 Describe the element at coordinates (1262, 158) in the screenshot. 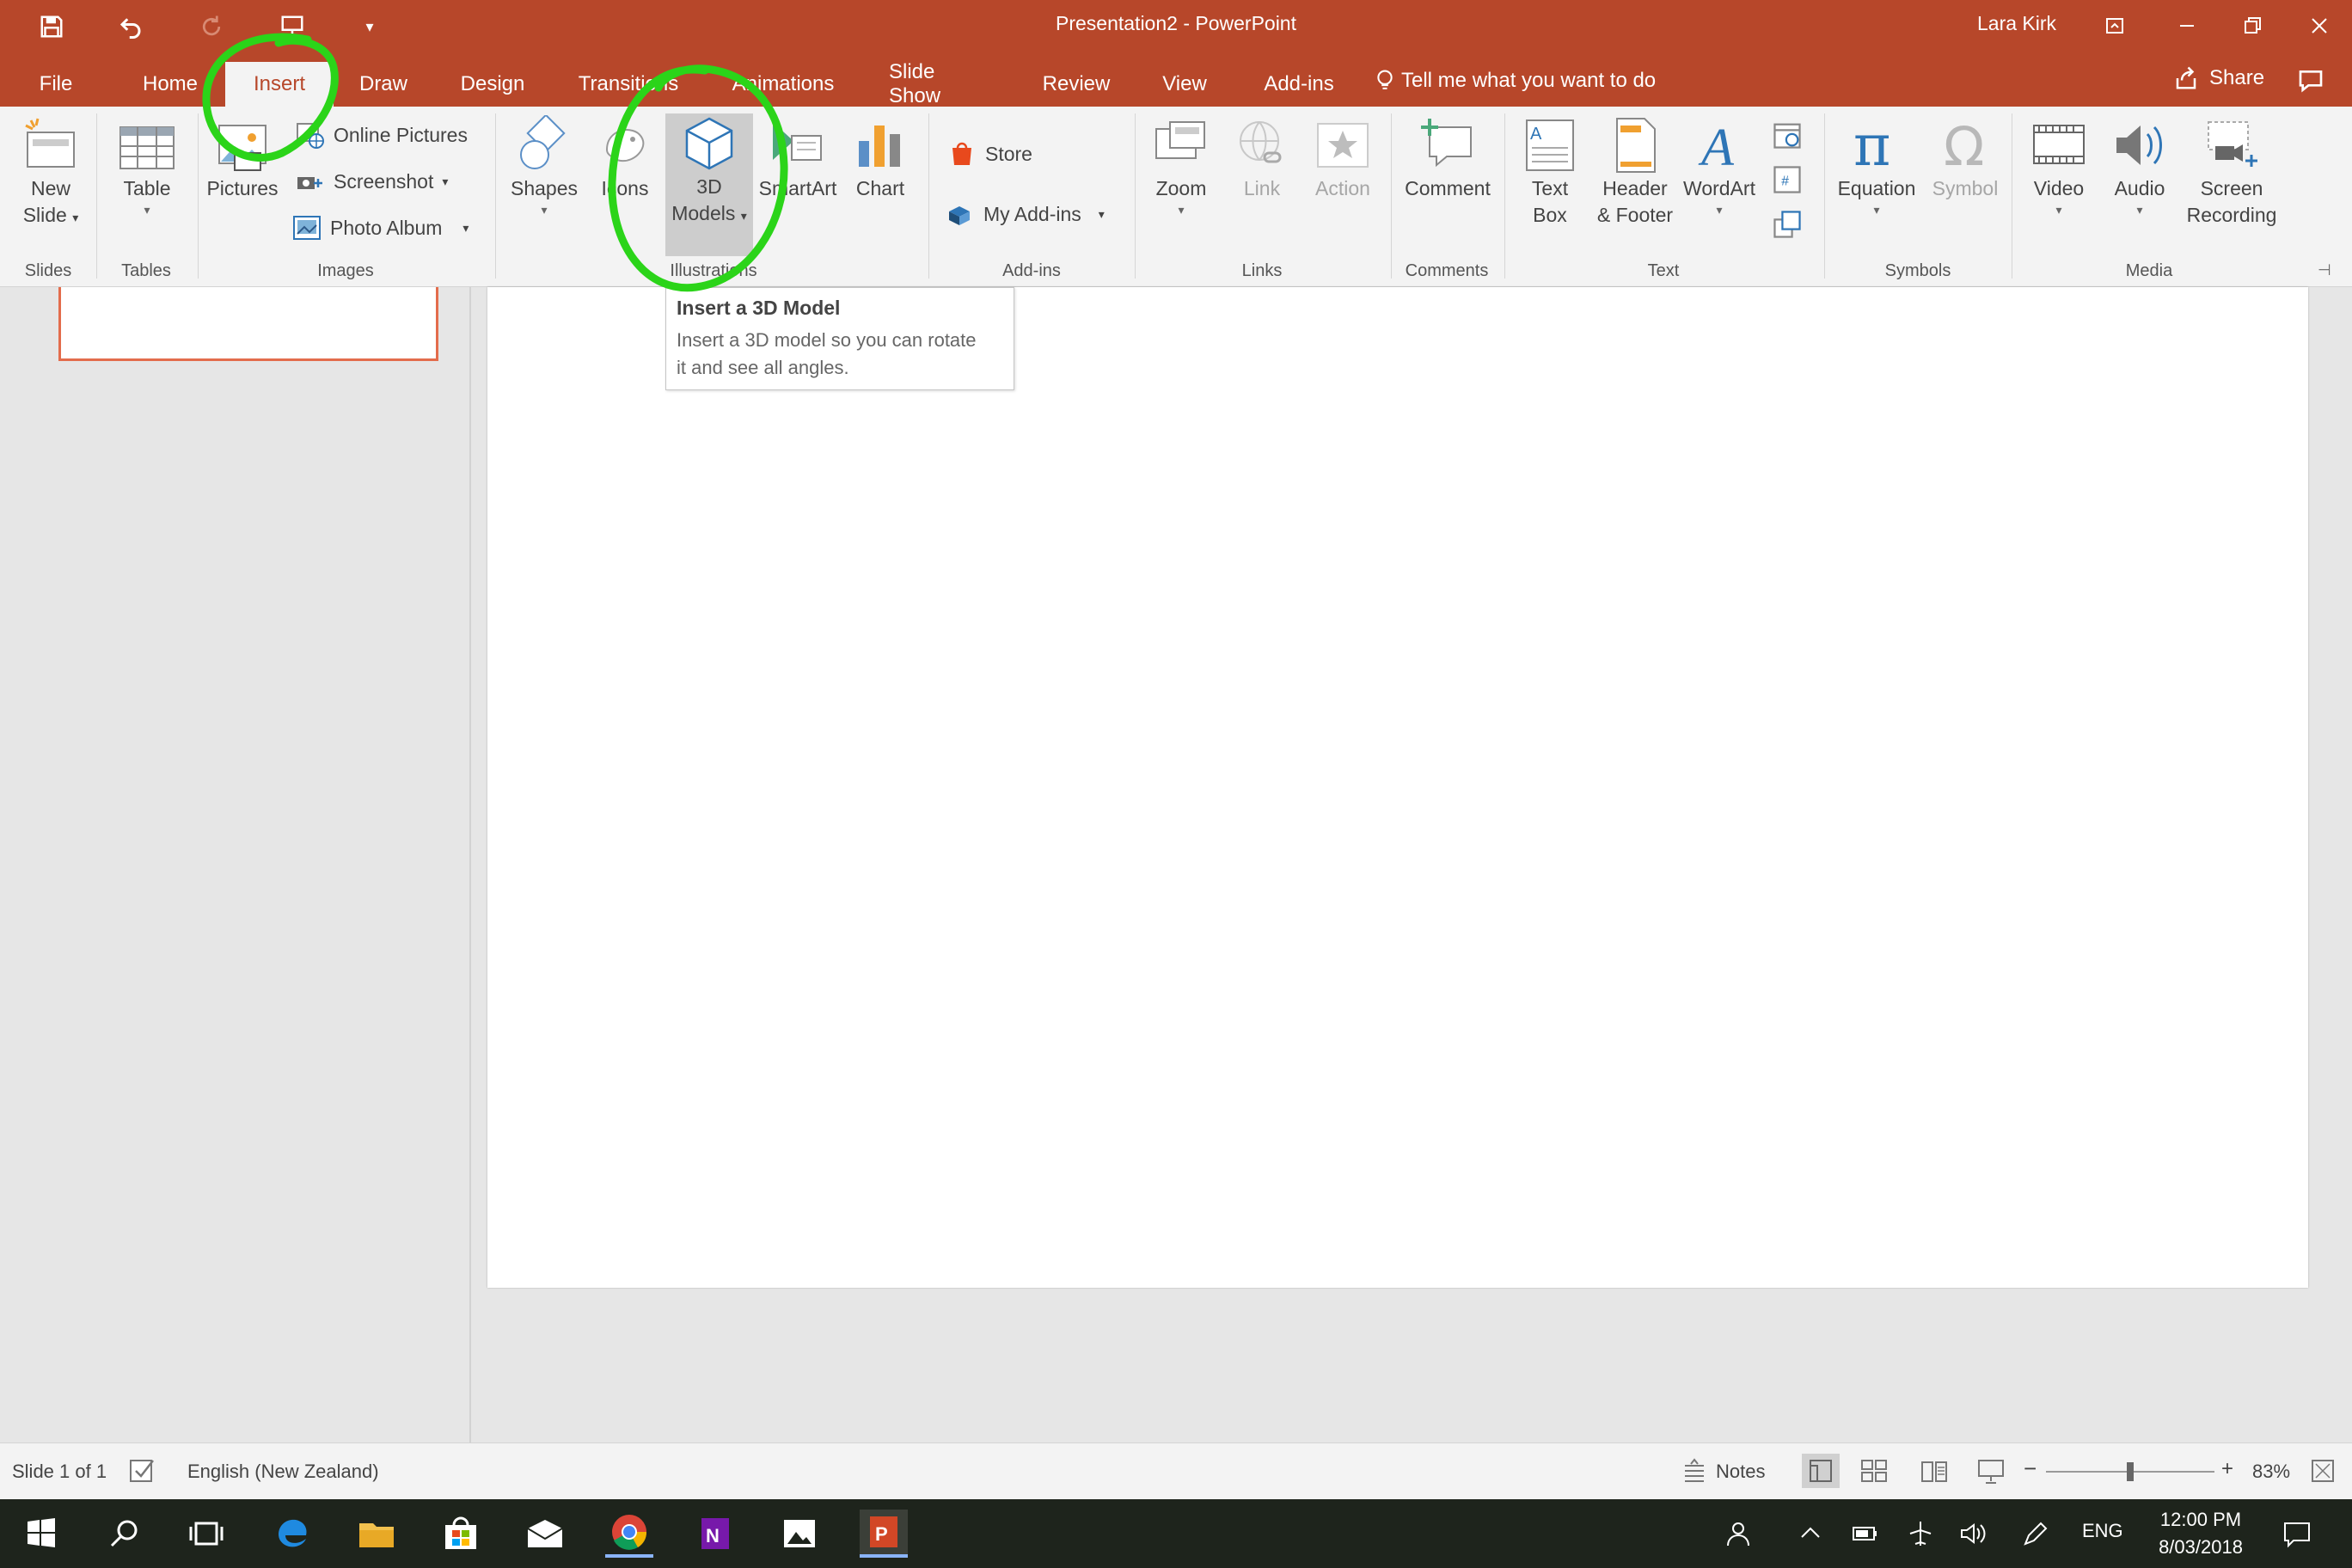

I see `link-button: Link` at that location.